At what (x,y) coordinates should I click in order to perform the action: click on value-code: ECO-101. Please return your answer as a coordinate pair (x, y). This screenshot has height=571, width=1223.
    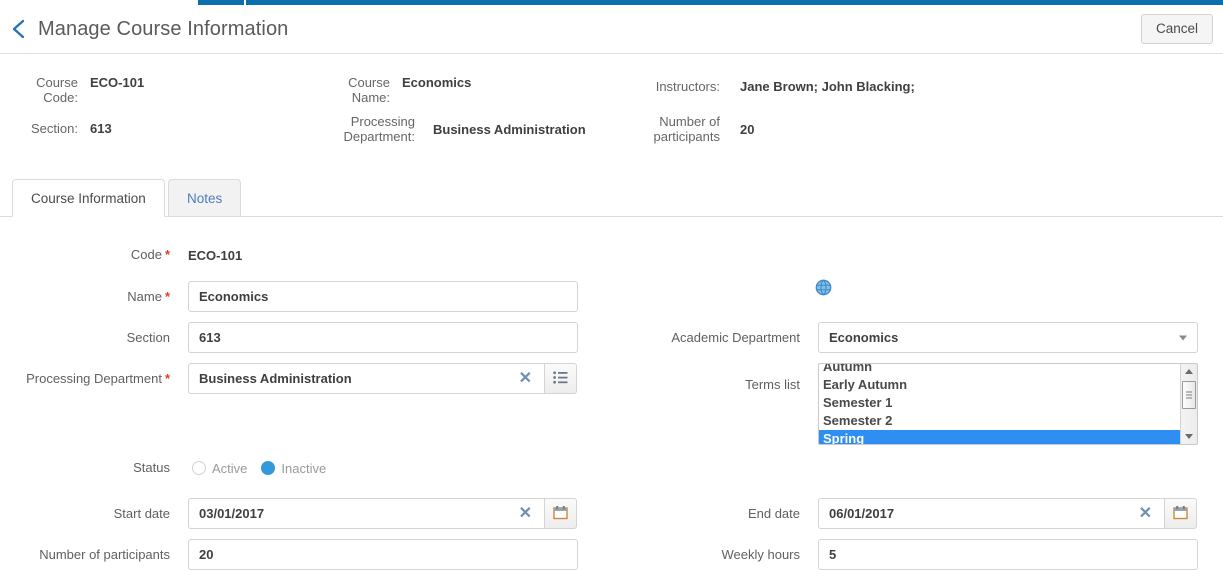
    Looking at the image, I should click on (215, 255).